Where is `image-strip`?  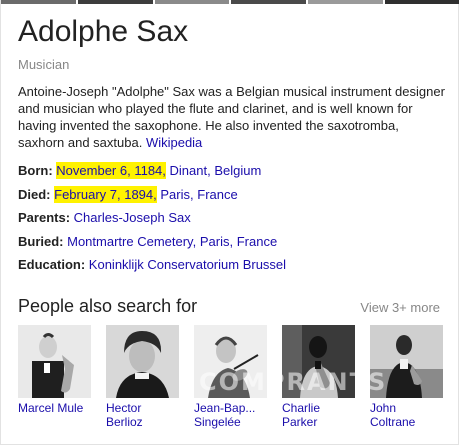 image-strip is located at coordinates (230, 2).